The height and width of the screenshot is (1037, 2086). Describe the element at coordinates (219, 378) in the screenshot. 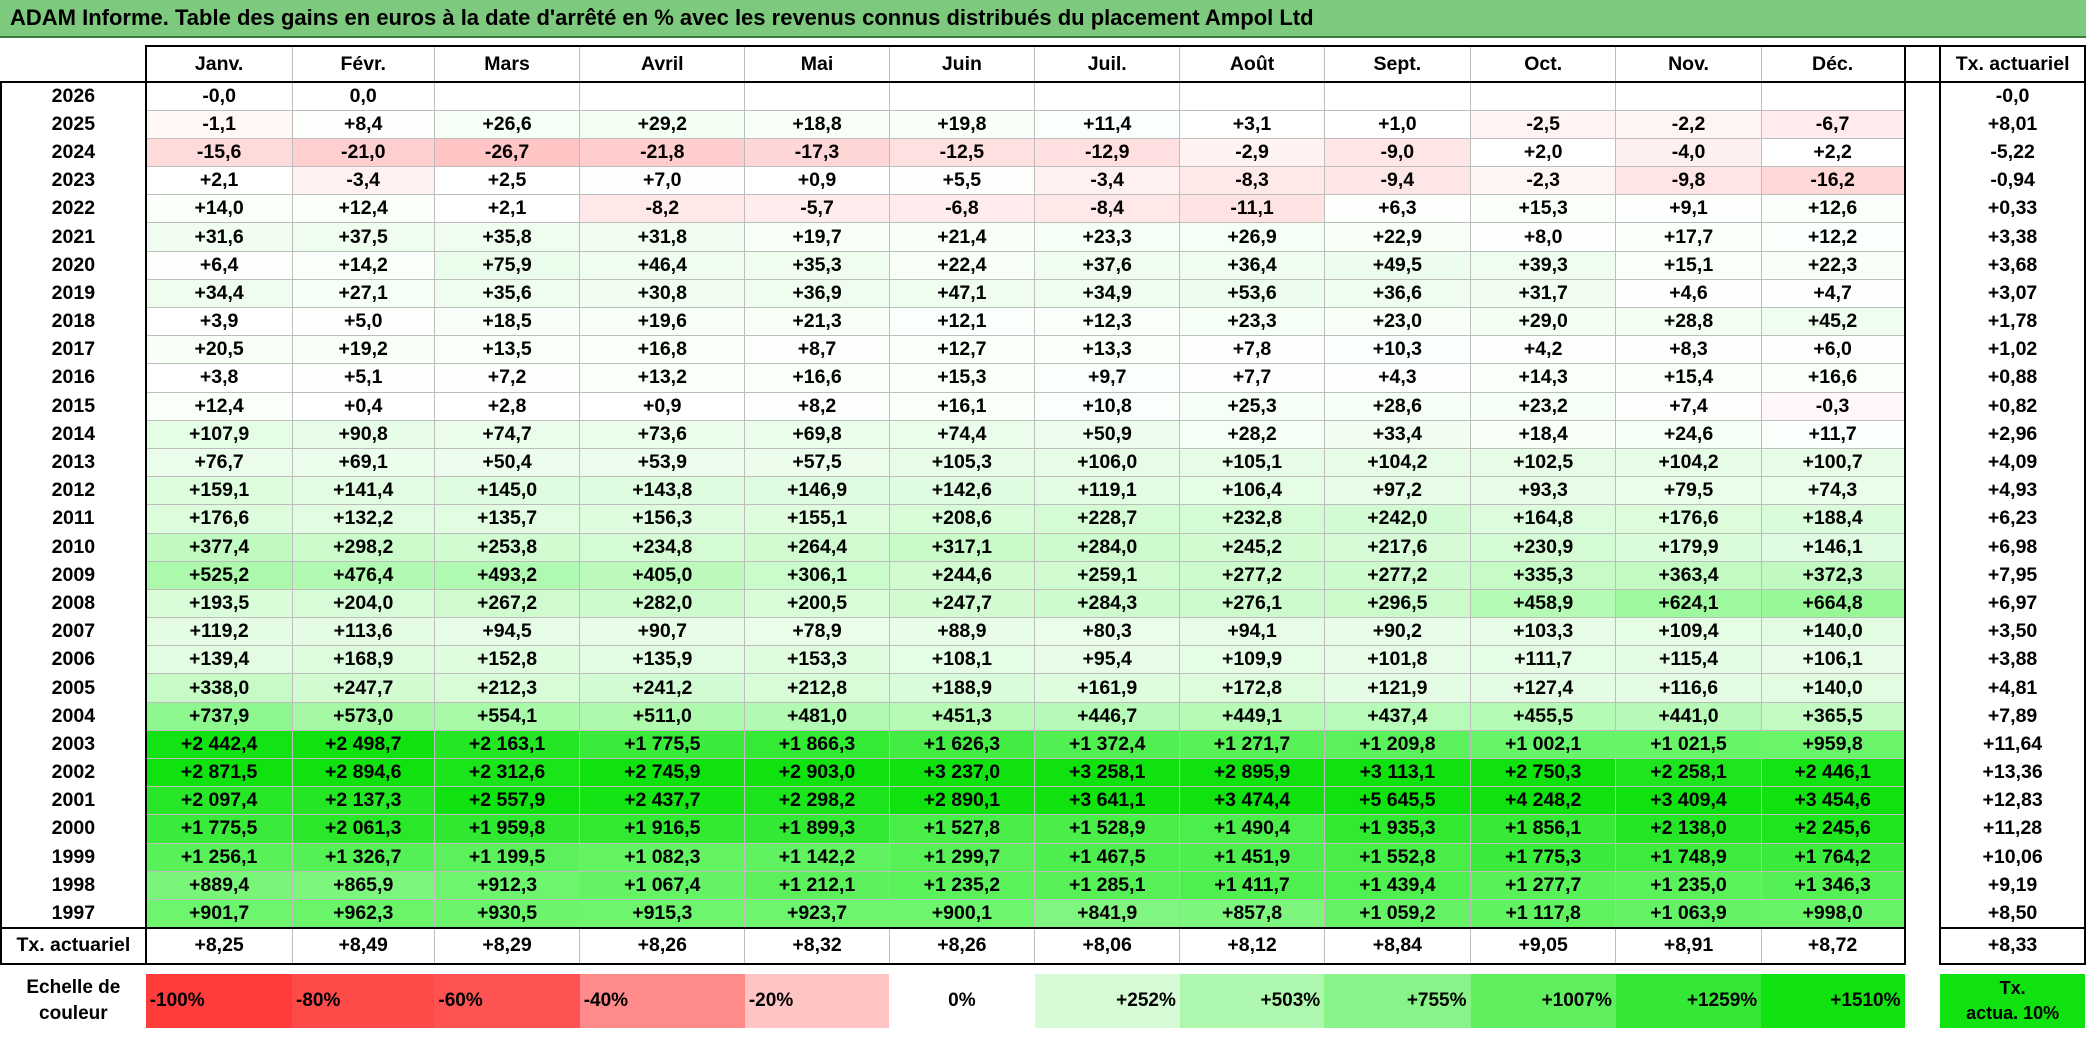

I see `gain-cell: +3,8` at that location.